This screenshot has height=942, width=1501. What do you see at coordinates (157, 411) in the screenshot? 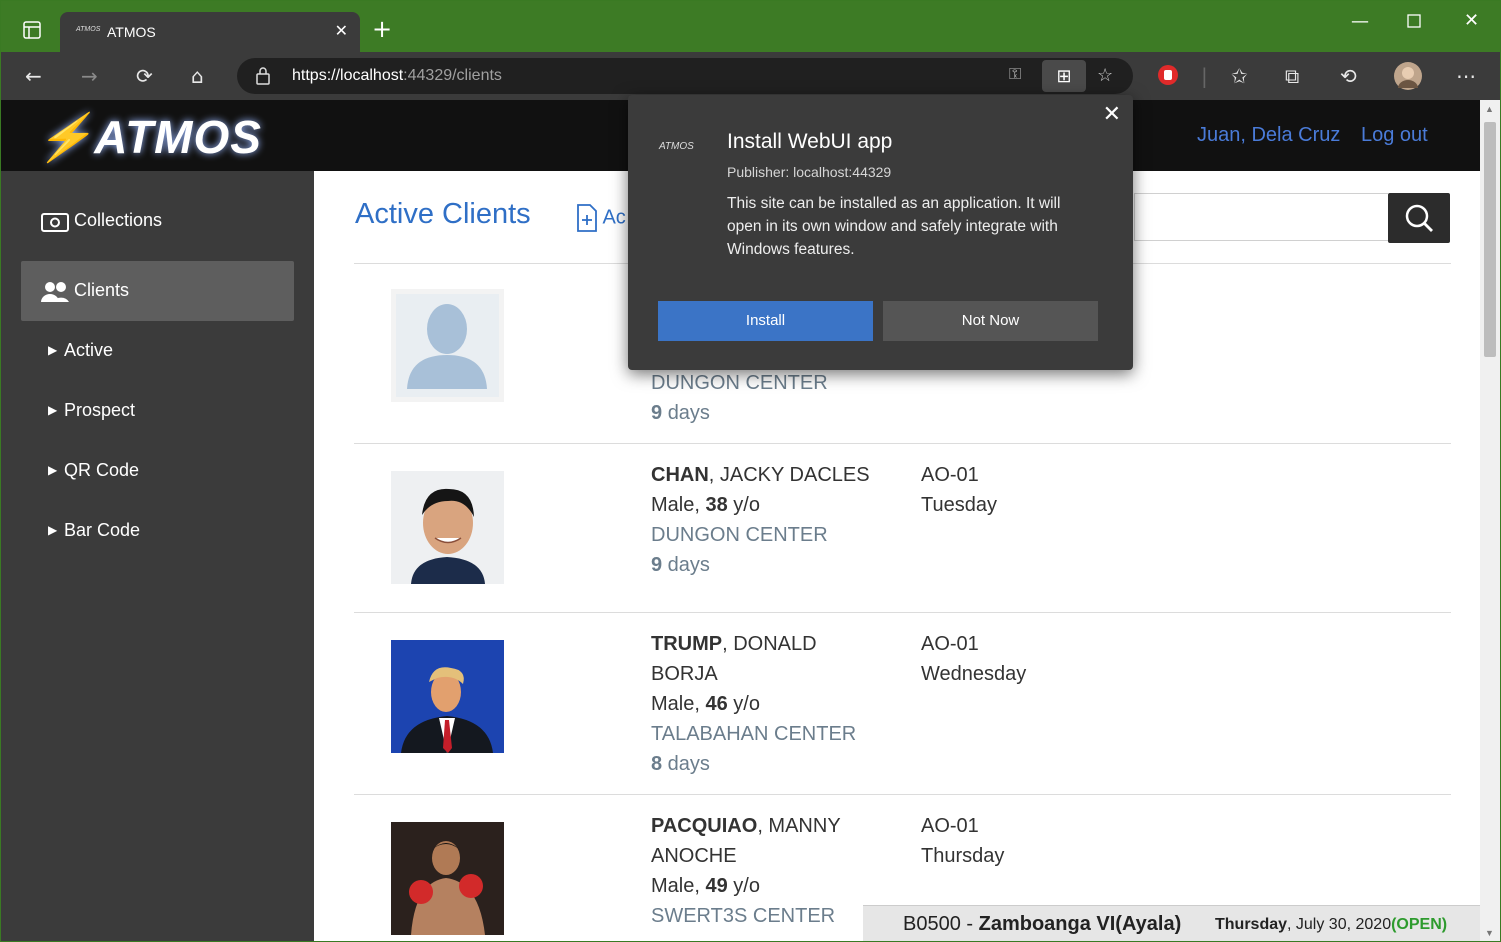
I see `sidebar-item-prospect: ▶ Prospect` at bounding box center [157, 411].